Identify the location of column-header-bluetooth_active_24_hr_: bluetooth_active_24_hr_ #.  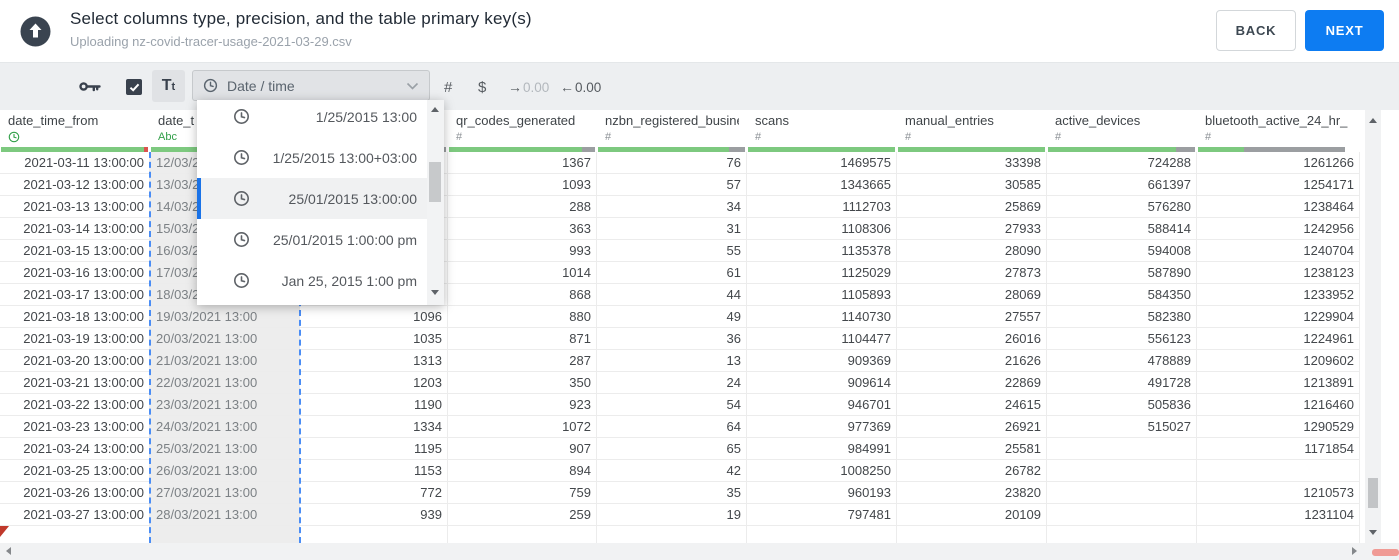
(1278, 131).